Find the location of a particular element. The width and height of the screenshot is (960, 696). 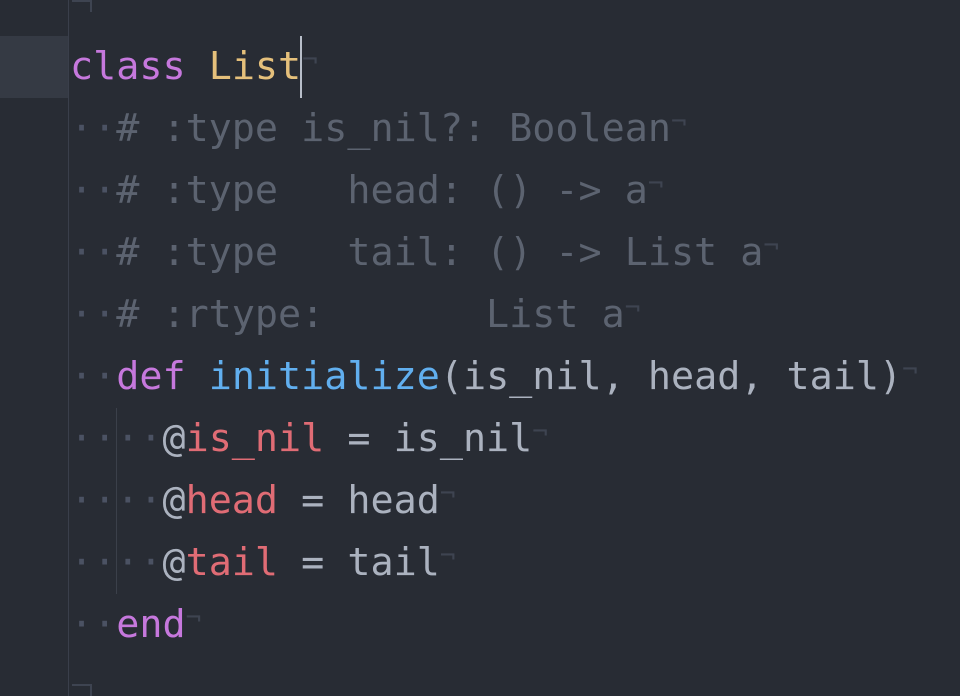

code-token: end is located at coordinates (151, 624).